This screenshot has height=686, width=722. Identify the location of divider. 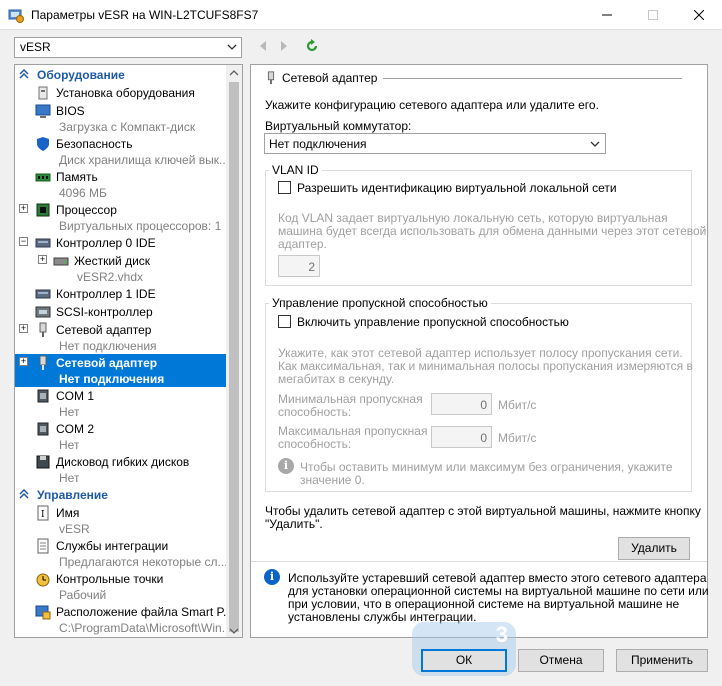
(479, 561).